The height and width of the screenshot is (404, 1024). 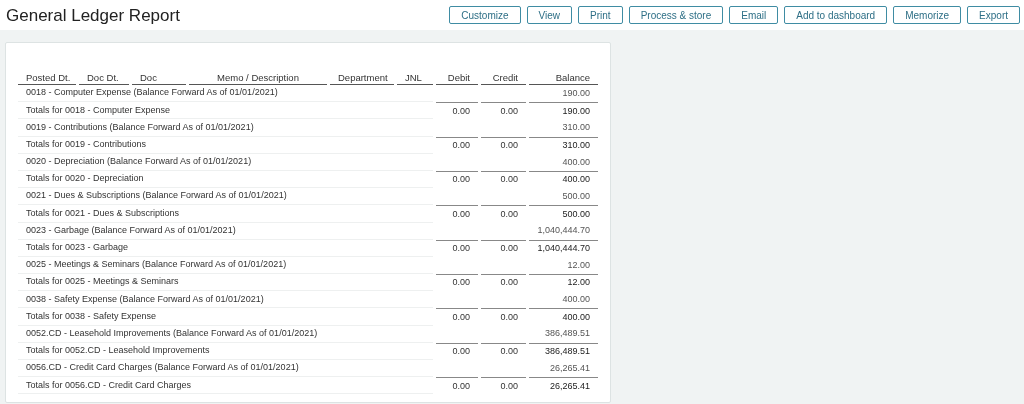 I want to click on account-label: 0018 - Computer Expense (Balance Forward As of 01/01/2021), so click(x=152, y=92).